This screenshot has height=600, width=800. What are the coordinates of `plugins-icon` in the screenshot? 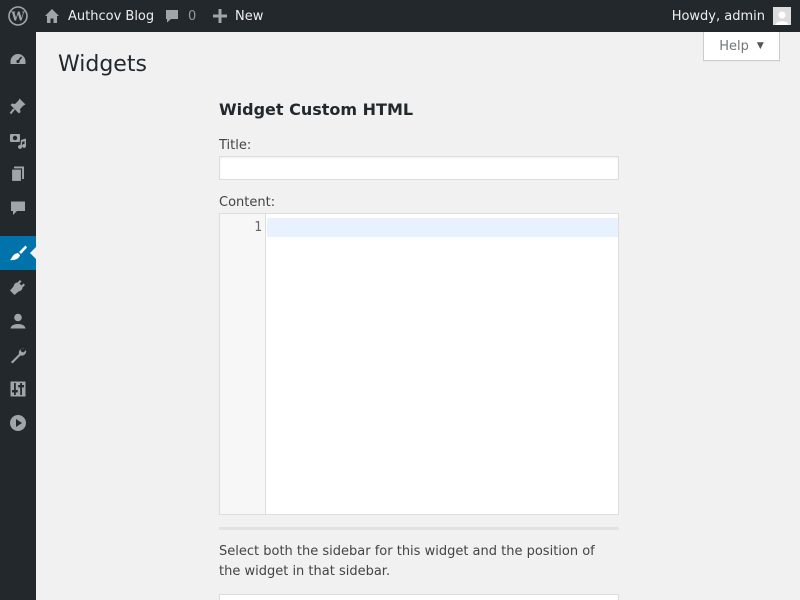 It's located at (17, 287).